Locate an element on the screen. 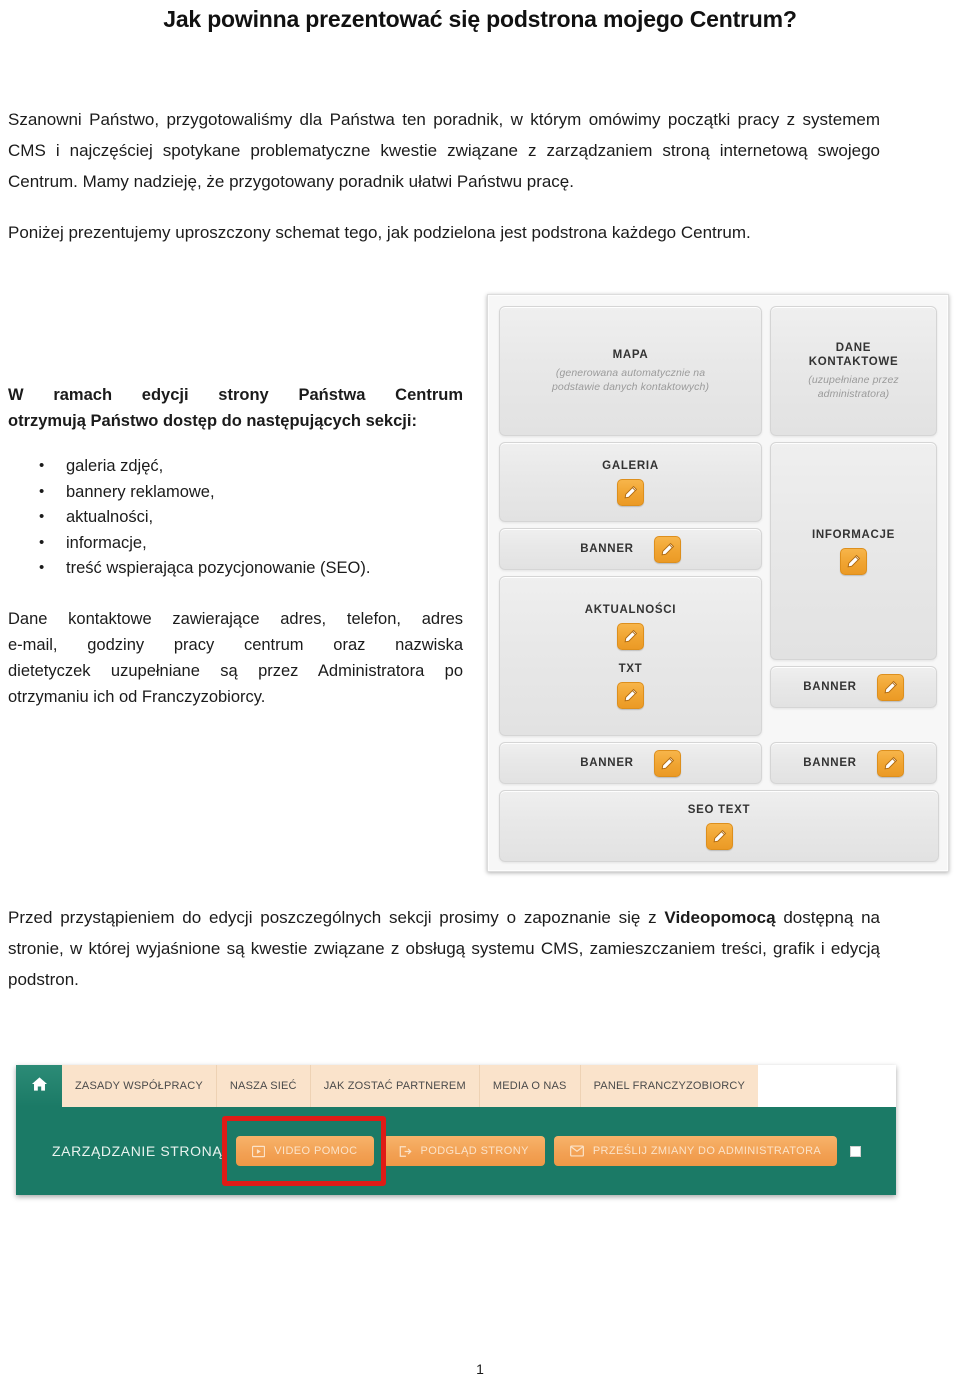 The width and height of the screenshot is (960, 1389). video-help-highlight-wrapper: VIDEO POMOC is located at coordinates (304, 1151).